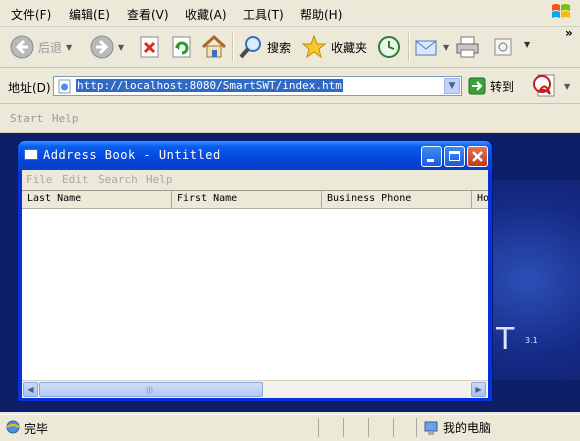  What do you see at coordinates (314, 46) in the screenshot?
I see `star-icon` at bounding box center [314, 46].